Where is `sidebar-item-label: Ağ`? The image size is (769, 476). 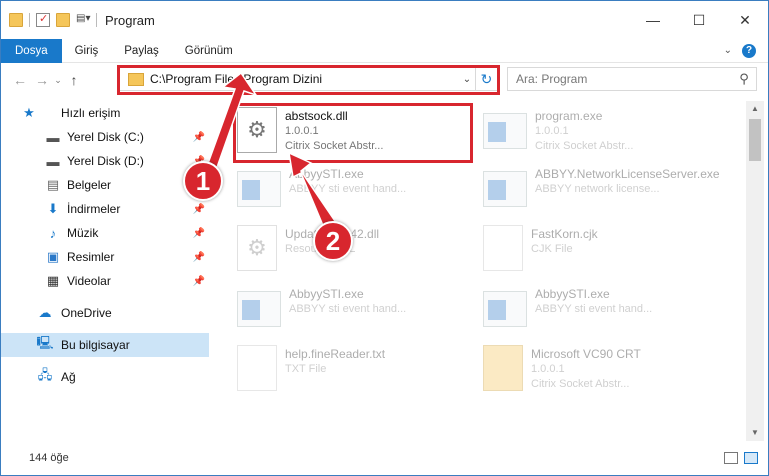 sidebar-item-label: Ağ is located at coordinates (68, 377).